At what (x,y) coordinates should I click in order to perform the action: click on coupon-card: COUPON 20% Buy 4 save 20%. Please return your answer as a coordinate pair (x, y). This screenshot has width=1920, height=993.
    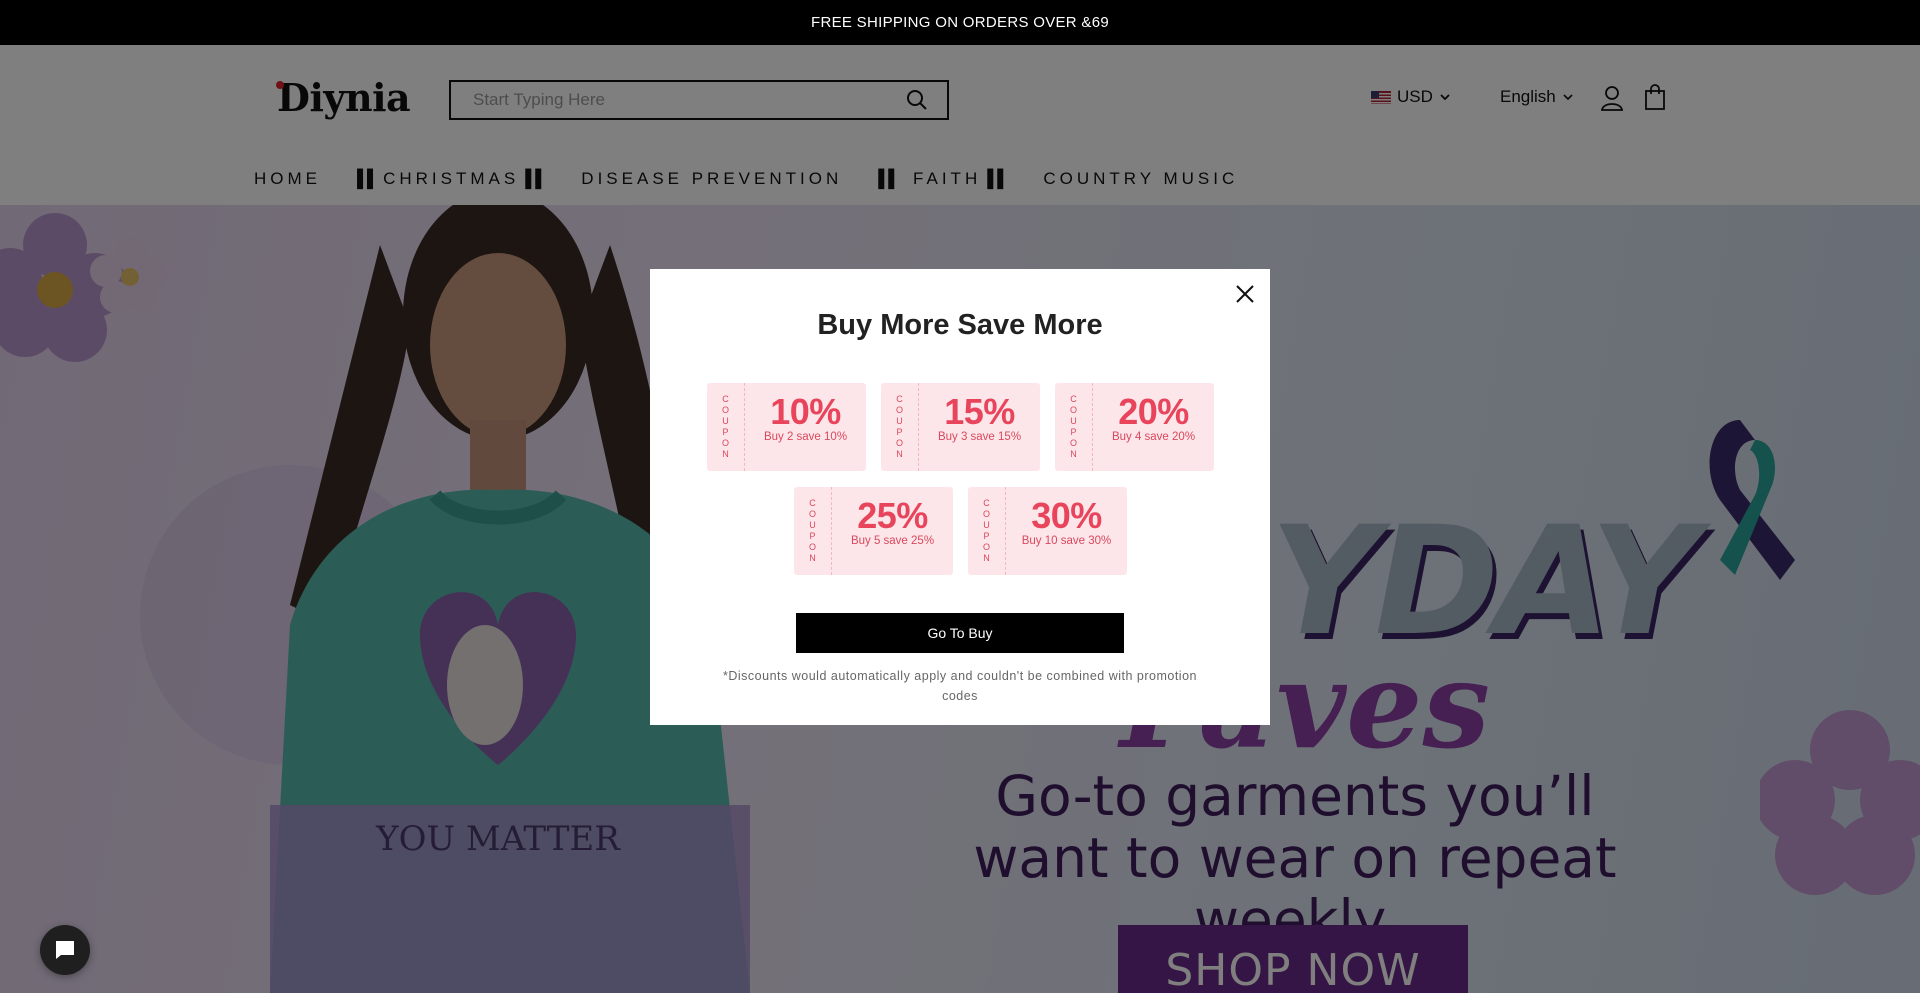
    Looking at the image, I should click on (1134, 427).